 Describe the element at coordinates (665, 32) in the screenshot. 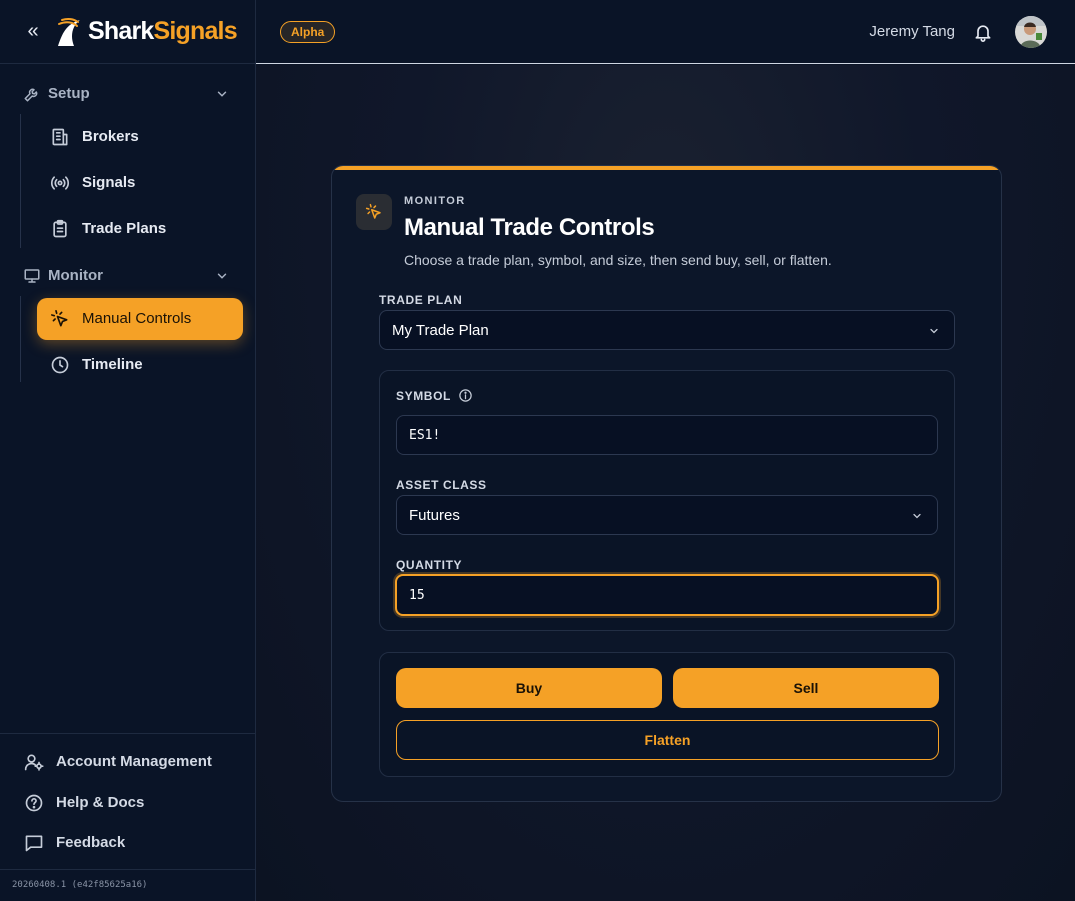

I see `top-header: Alpha Jeremy Tang` at that location.